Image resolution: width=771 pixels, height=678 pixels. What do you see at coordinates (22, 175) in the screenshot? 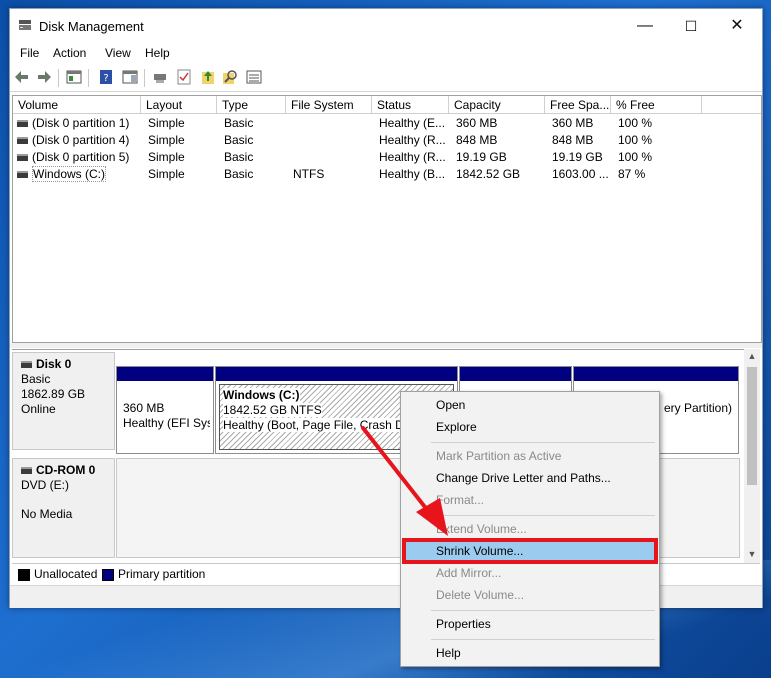
I see `drive-icon` at bounding box center [22, 175].